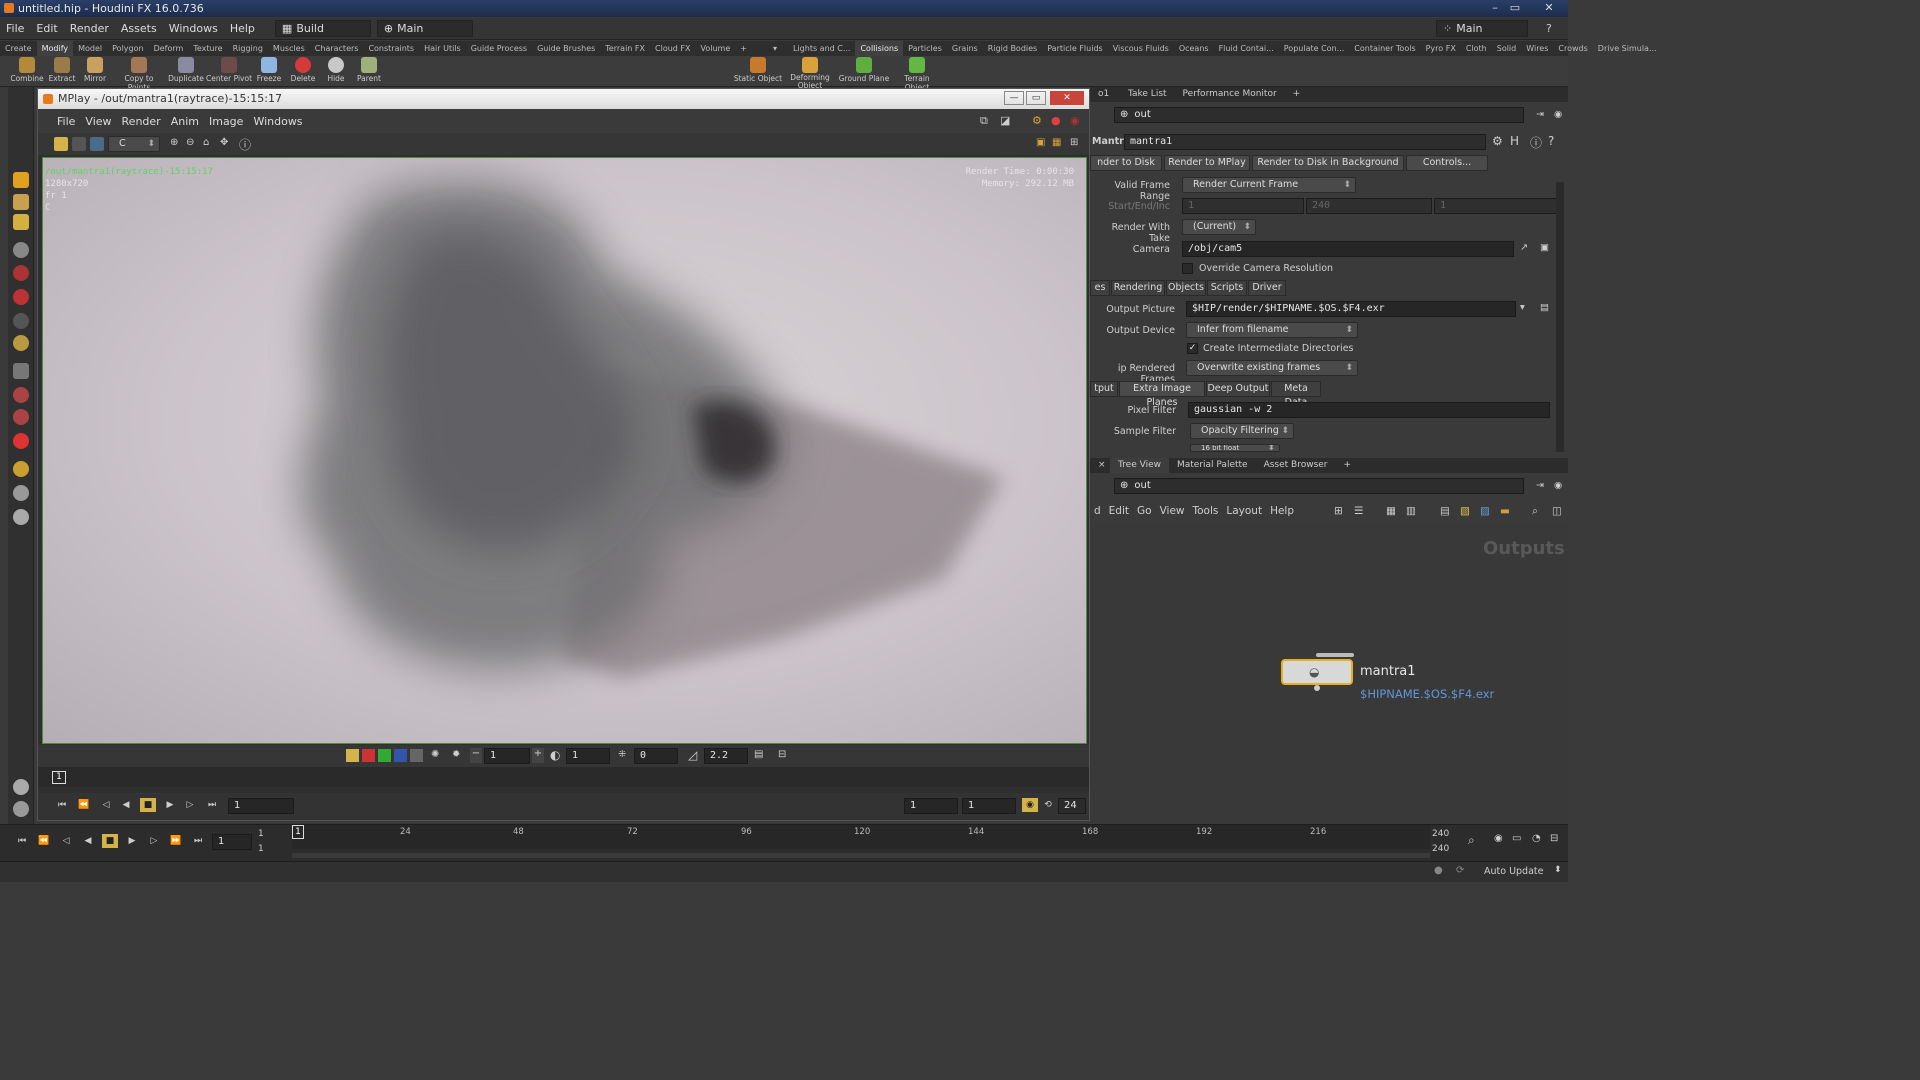 This screenshot has height=1080, width=1920. Describe the element at coordinates (1513, 871) in the screenshot. I see `auto-update-label: Auto Update` at that location.